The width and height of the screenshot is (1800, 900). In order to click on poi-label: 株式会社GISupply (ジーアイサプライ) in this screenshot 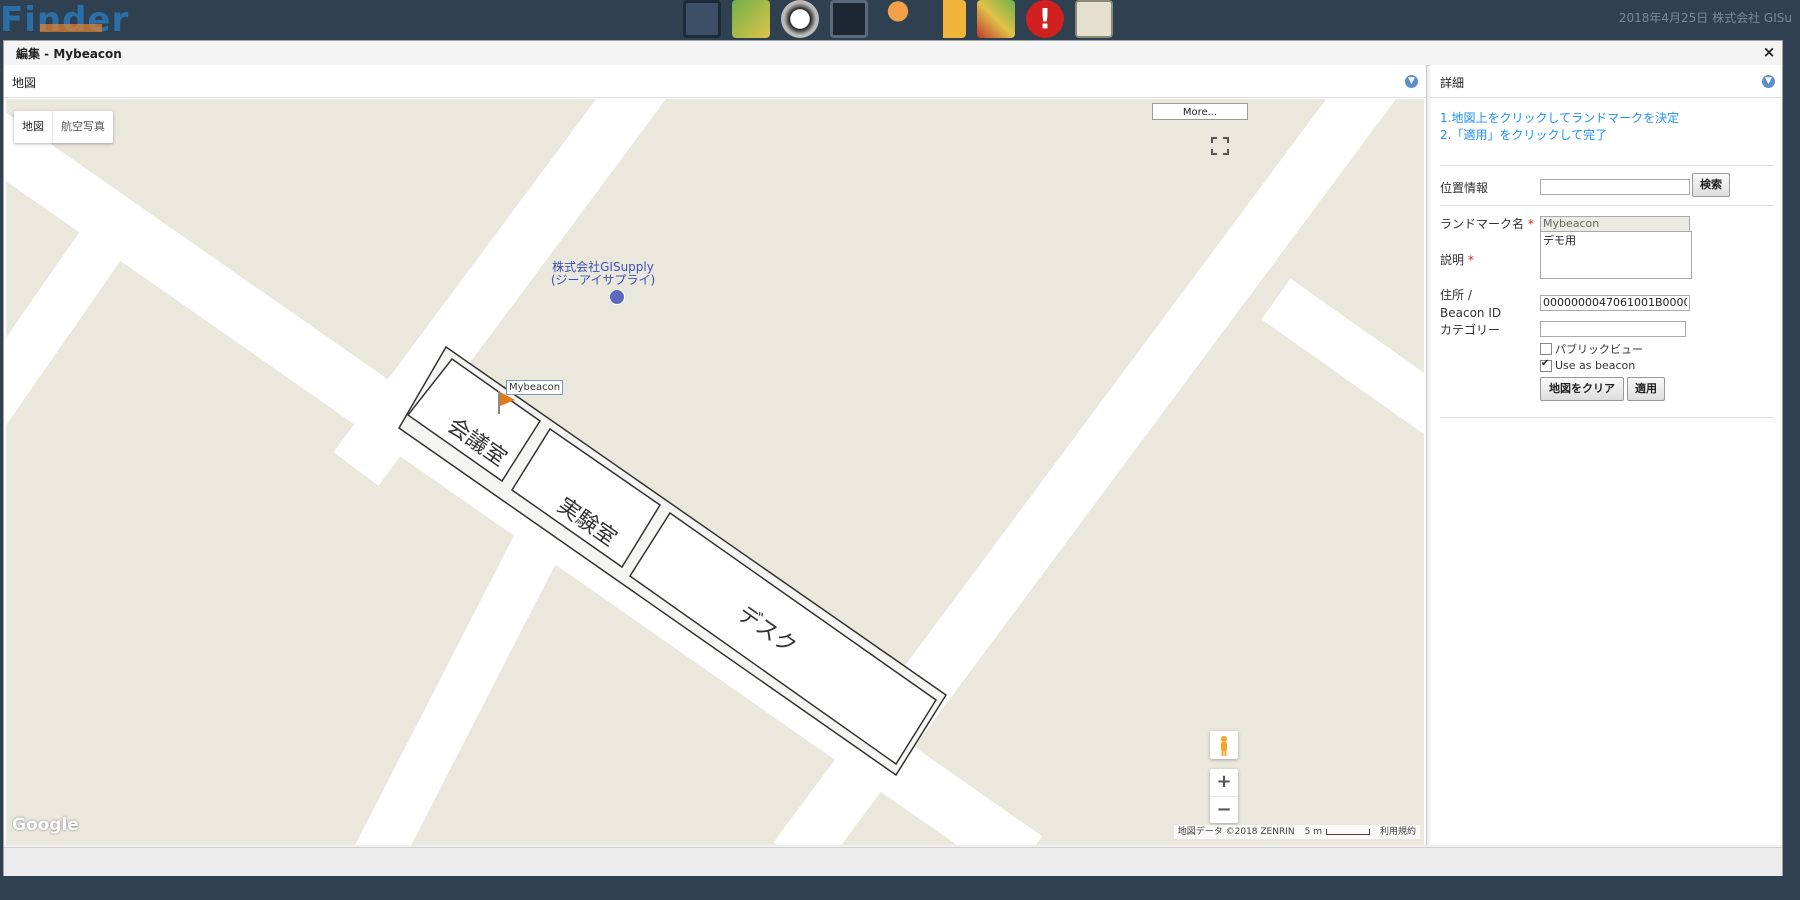, I will do `click(603, 274)`.